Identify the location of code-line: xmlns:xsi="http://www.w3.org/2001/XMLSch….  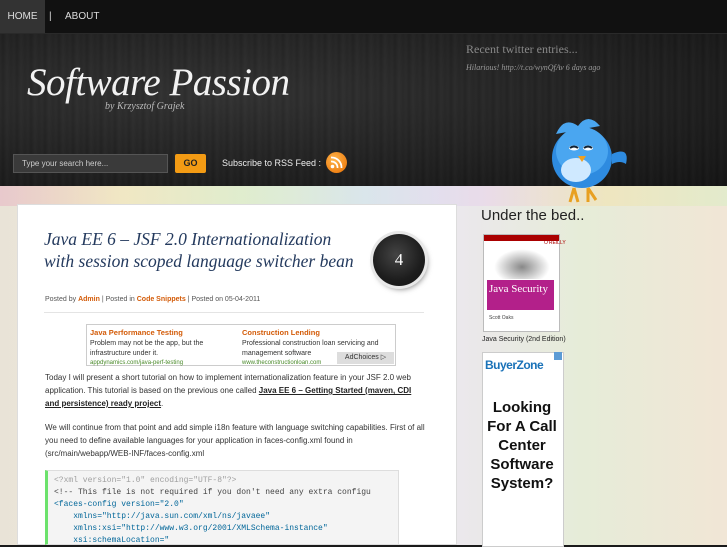
(191, 528).